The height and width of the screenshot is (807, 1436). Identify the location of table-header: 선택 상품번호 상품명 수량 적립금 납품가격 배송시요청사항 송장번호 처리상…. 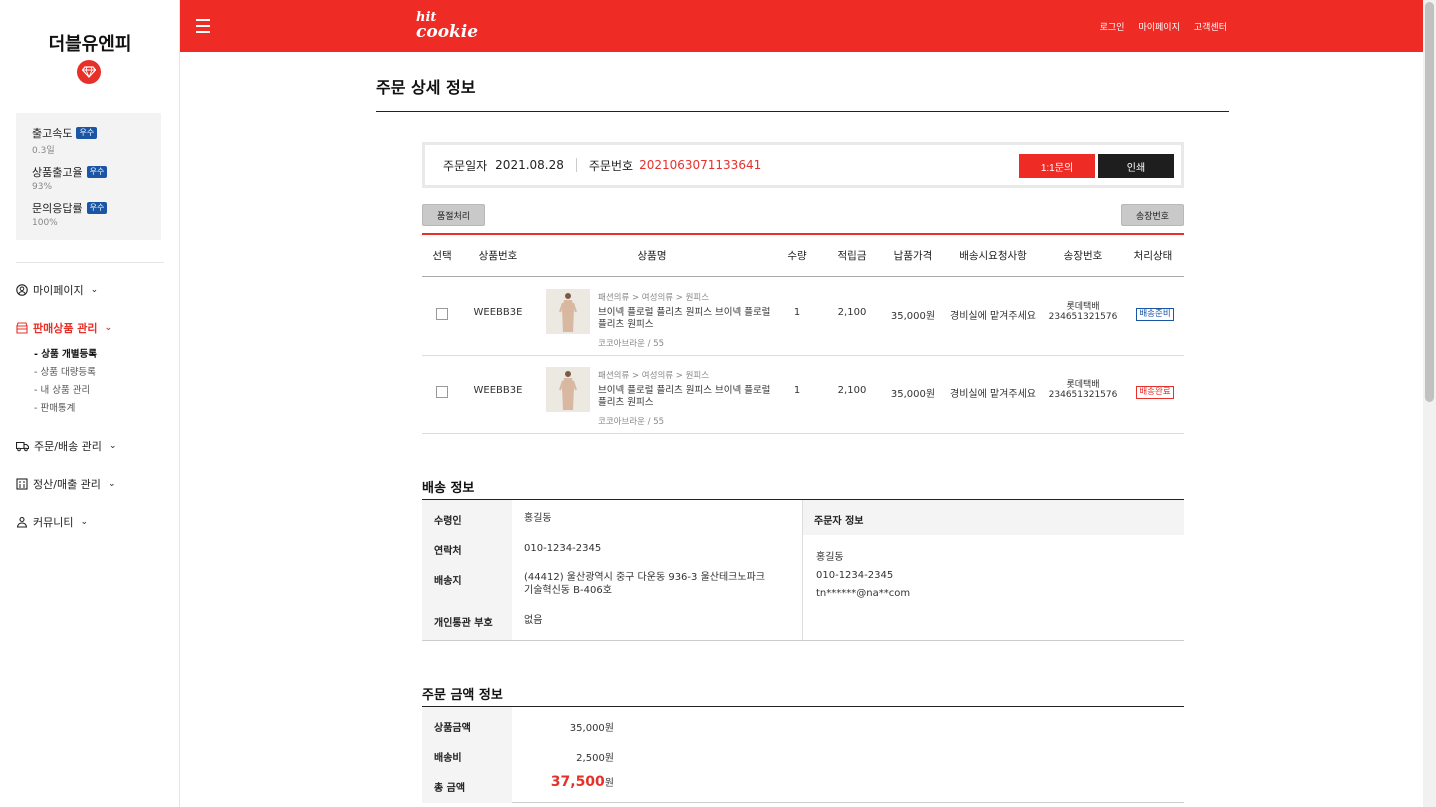
(803, 256).